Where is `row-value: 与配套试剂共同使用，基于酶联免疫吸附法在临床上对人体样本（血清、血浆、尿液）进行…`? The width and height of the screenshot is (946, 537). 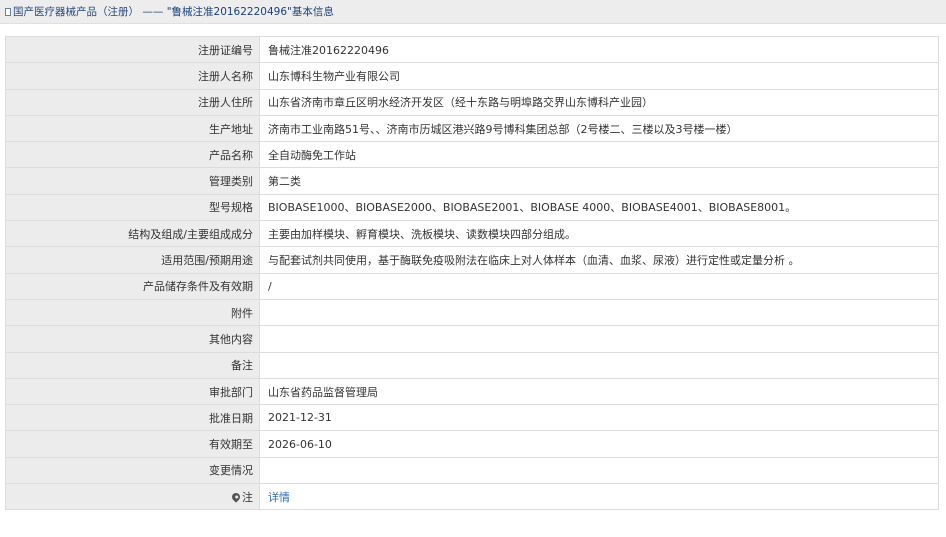
row-value: 与配套试剂共同使用，基于酶联免疫吸附法在临床上对人体样本（血清、血浆、尿液）进行… is located at coordinates (599, 260).